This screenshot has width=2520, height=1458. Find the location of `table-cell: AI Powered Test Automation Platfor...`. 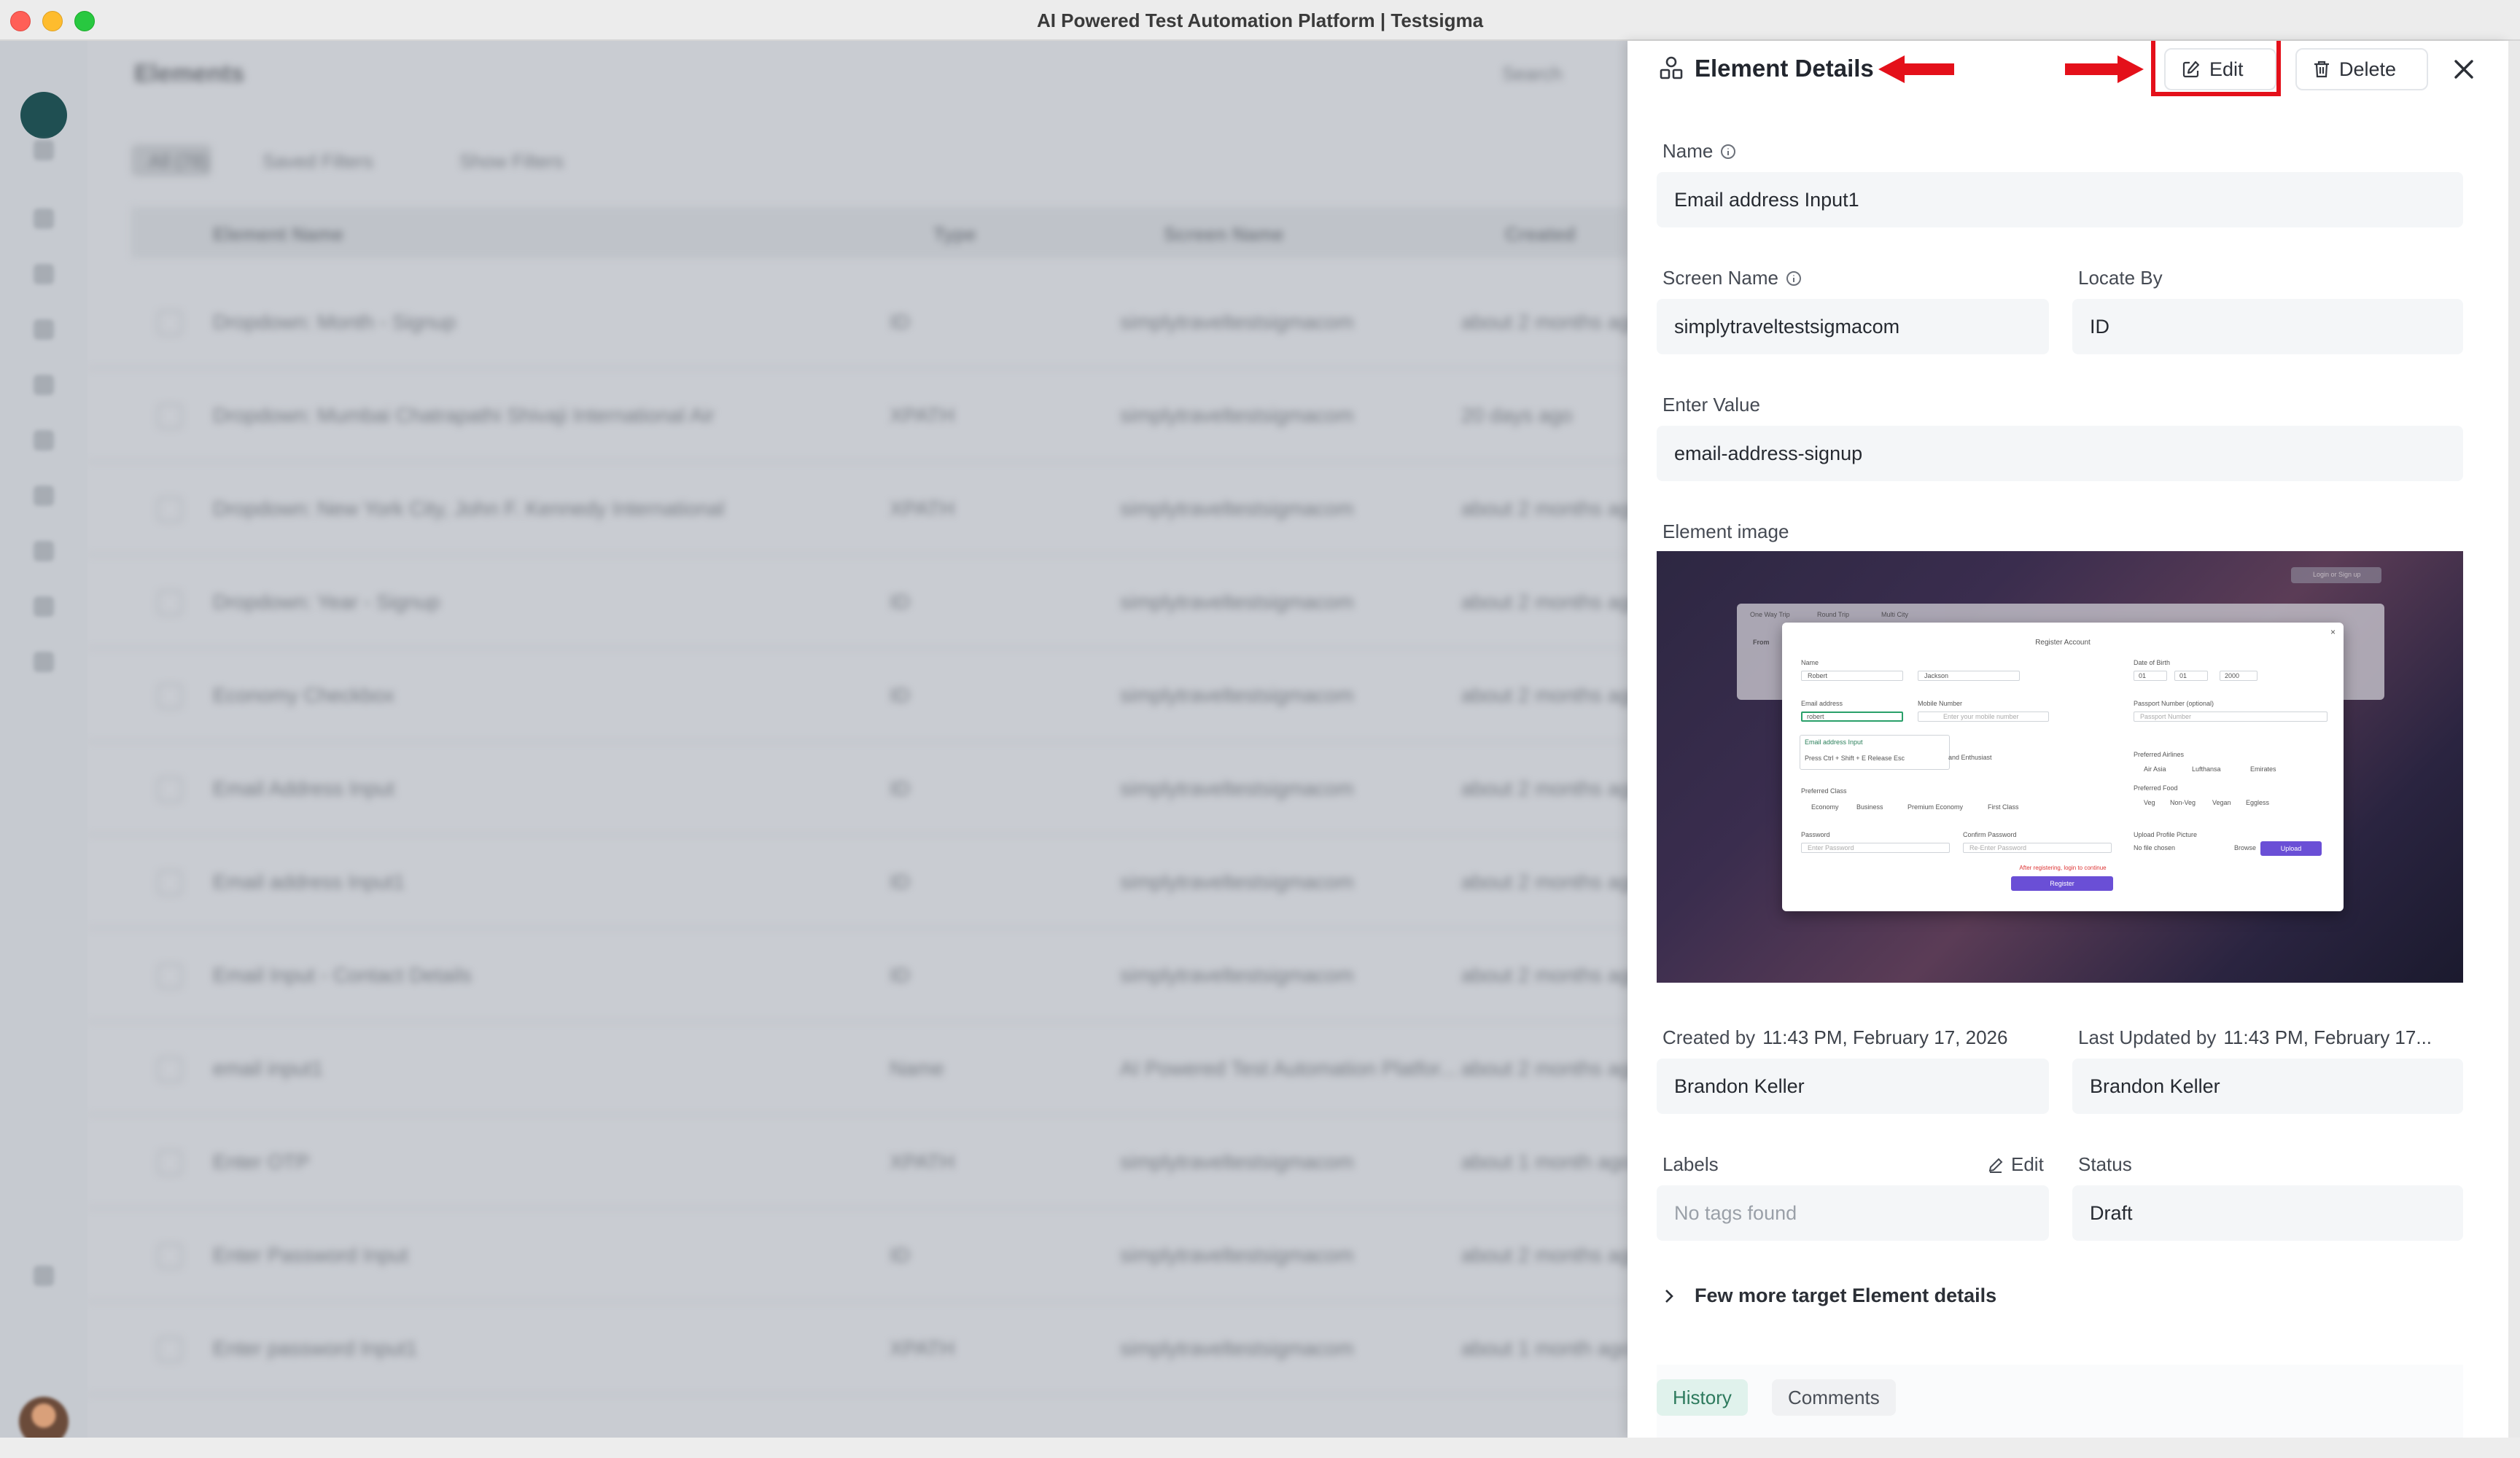

table-cell: AI Powered Test Automation Platfor... is located at coordinates (1288, 1068).